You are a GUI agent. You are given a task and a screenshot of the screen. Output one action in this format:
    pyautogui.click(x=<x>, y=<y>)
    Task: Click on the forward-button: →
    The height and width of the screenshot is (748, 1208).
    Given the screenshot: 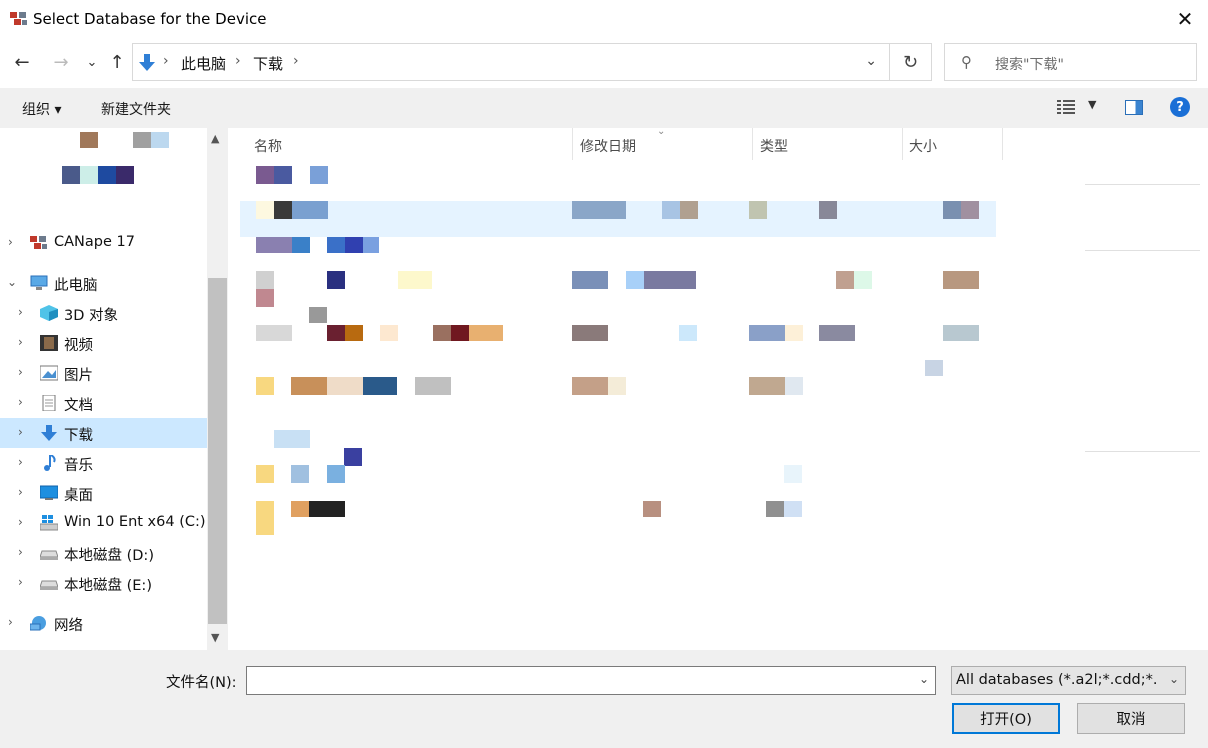 What is the action you would take?
    pyautogui.click(x=61, y=62)
    